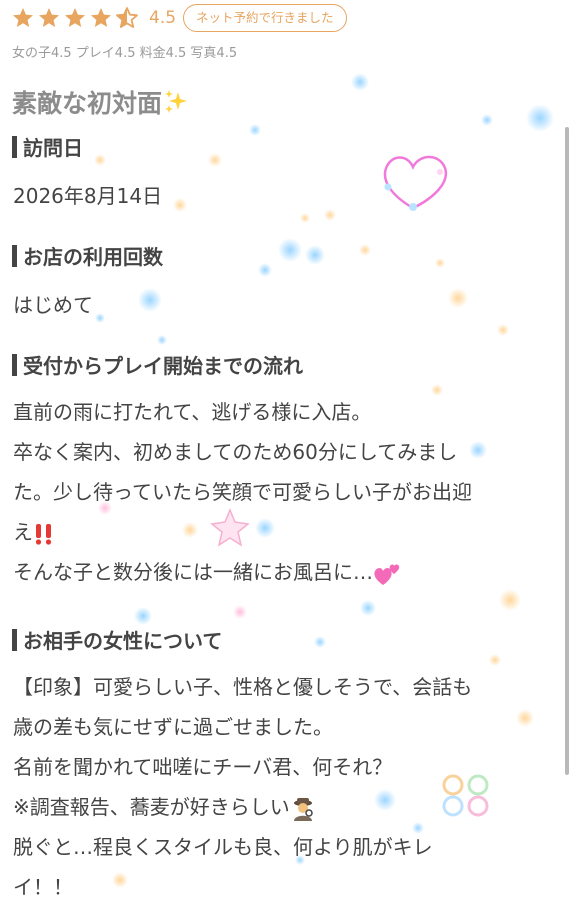  I want to click on paragraph-line: イ！！, so click(43, 887).